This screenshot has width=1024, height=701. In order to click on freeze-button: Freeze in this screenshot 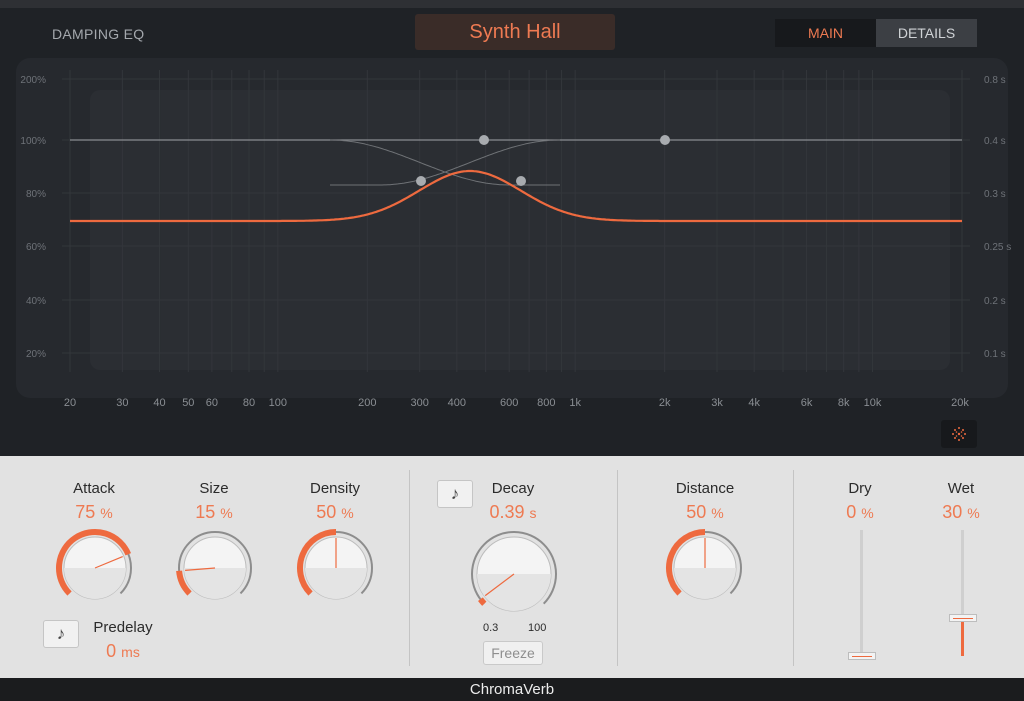, I will do `click(513, 653)`.